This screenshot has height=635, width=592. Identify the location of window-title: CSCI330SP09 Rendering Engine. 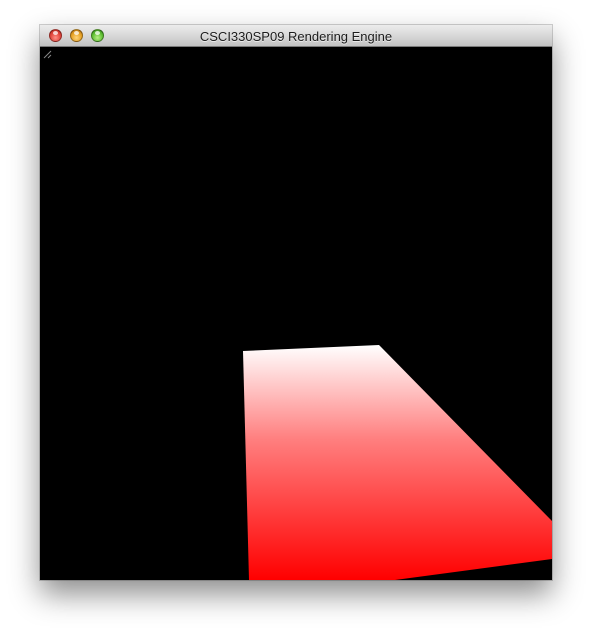
(296, 36).